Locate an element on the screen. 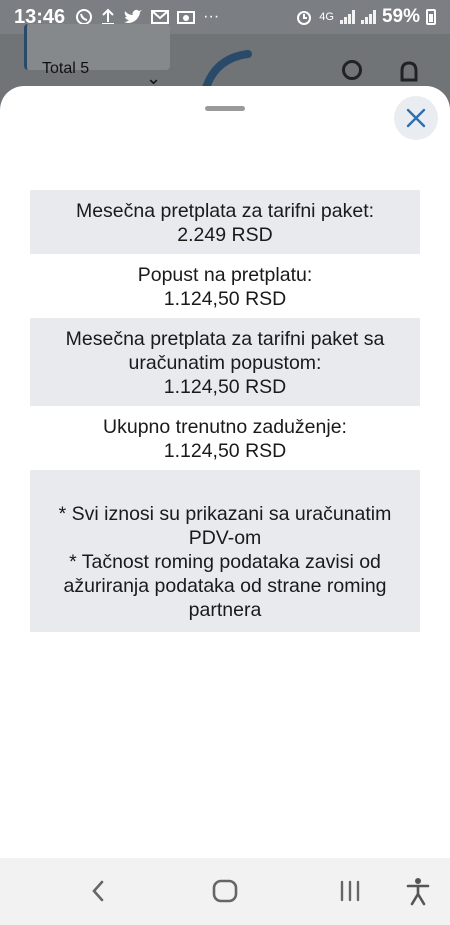 This screenshot has width=450, height=925. brand-logo is located at coordinates (227, 70).